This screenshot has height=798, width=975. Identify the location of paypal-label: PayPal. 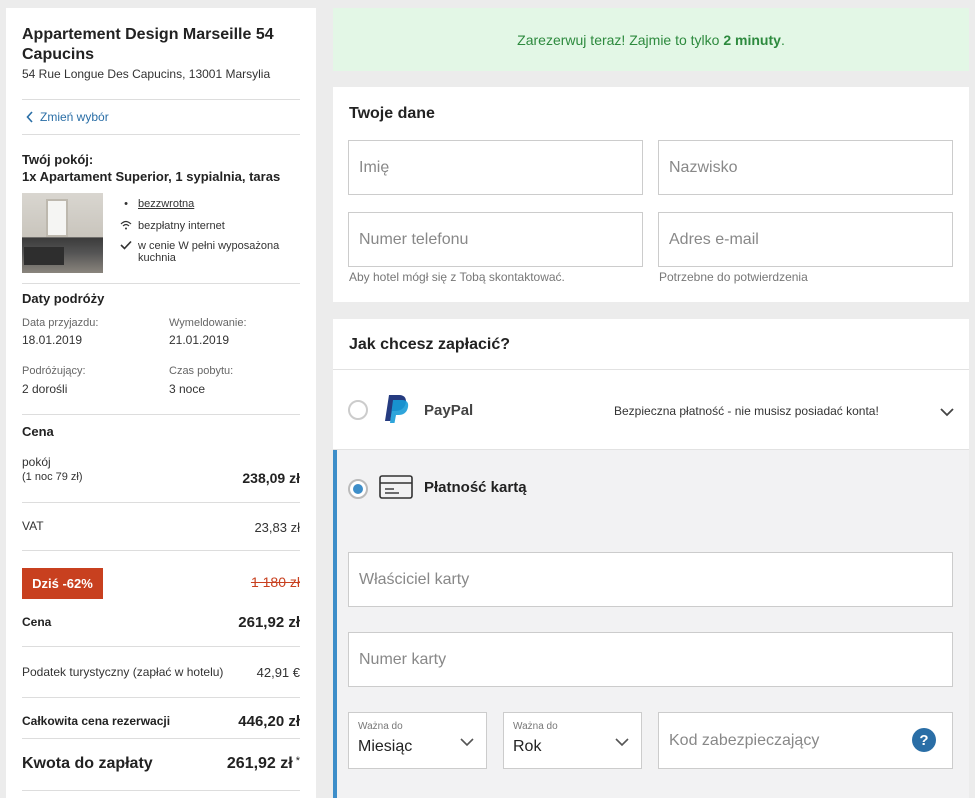
(449, 410).